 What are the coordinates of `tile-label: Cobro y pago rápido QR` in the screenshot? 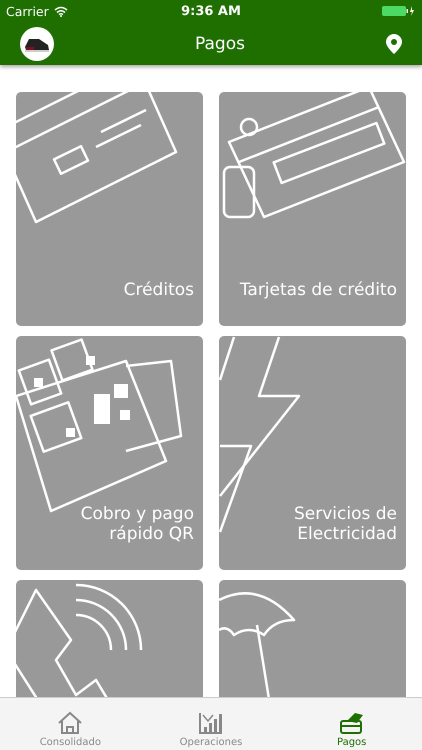 It's located at (137, 525).